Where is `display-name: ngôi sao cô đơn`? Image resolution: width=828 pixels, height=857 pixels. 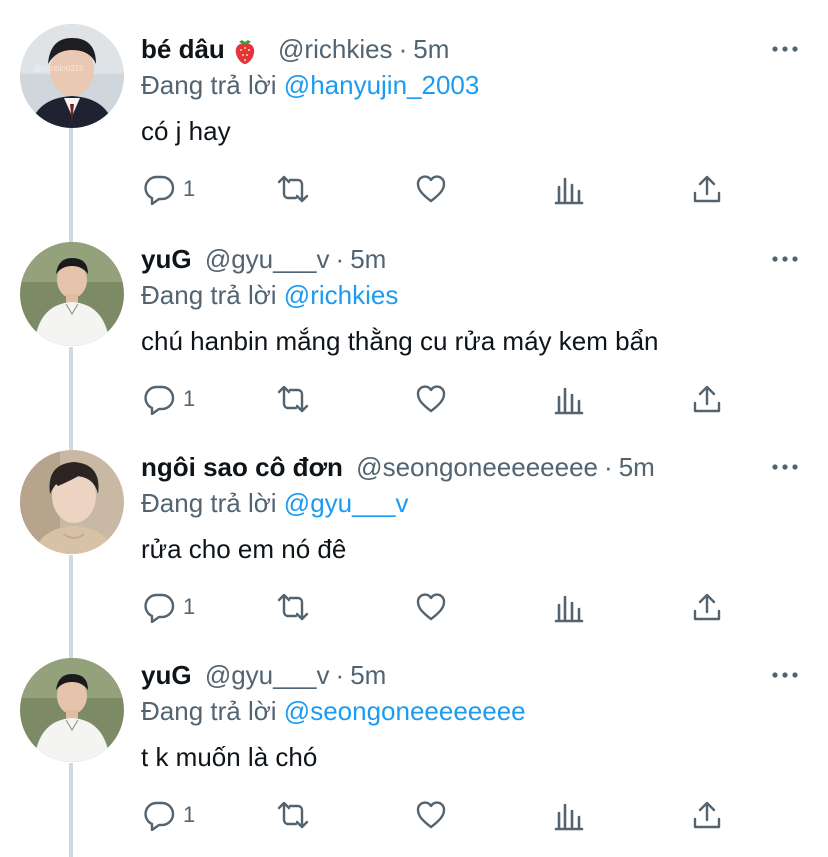 display-name: ngôi sao cô đơn is located at coordinates (242, 467).